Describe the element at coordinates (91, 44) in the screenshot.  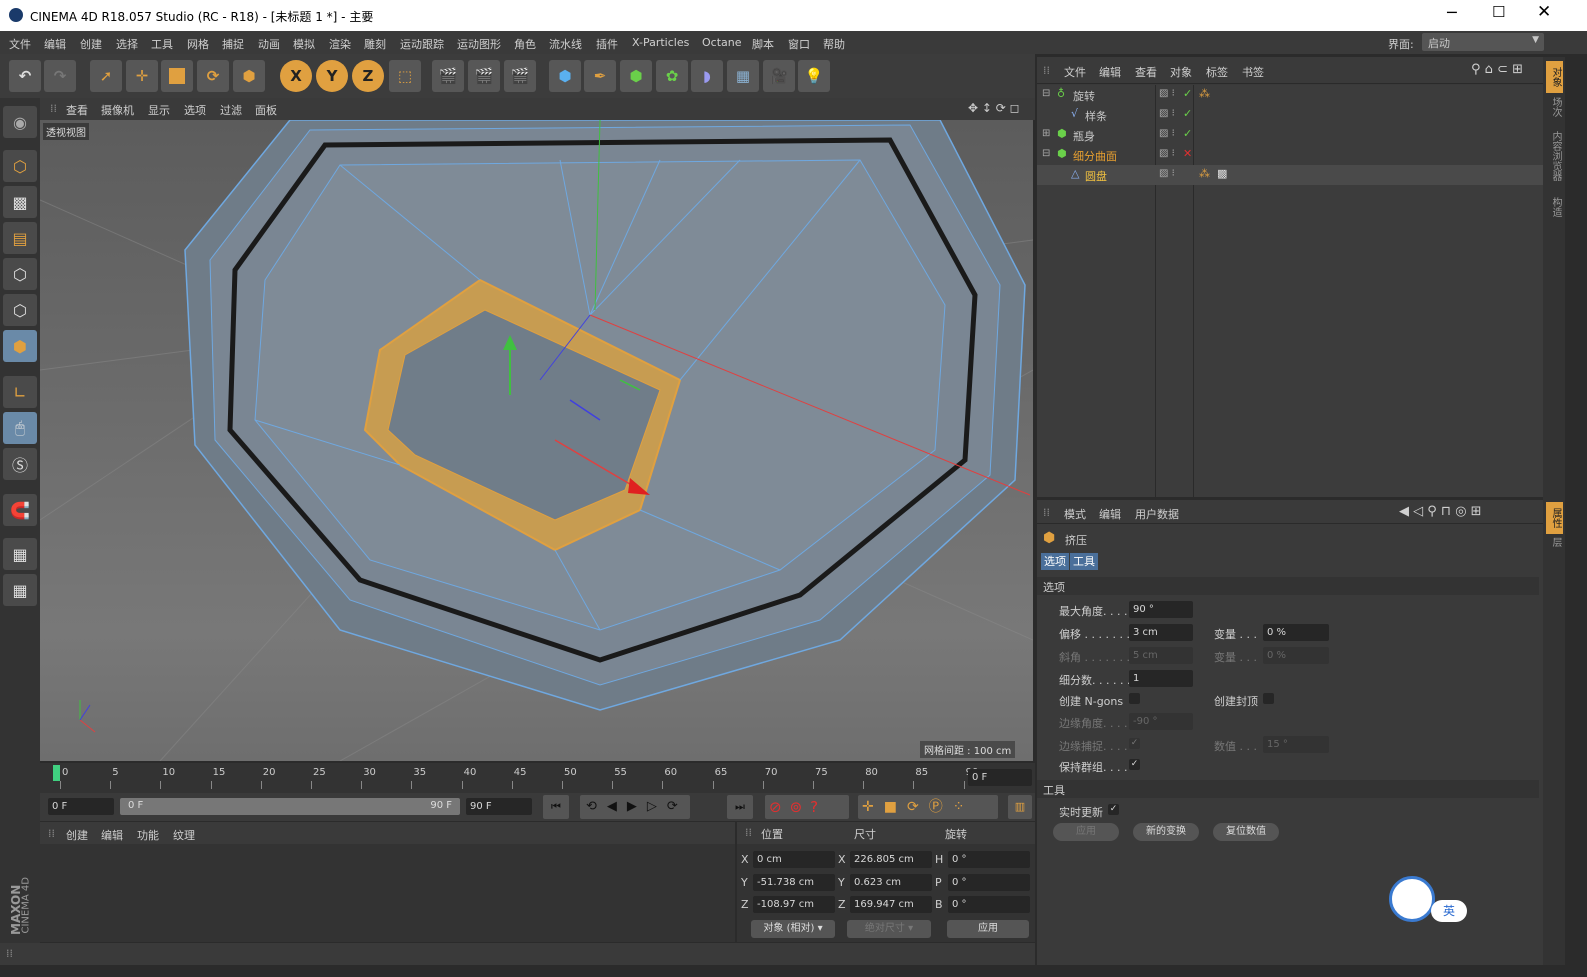
I see `menu-create: 创建` at that location.